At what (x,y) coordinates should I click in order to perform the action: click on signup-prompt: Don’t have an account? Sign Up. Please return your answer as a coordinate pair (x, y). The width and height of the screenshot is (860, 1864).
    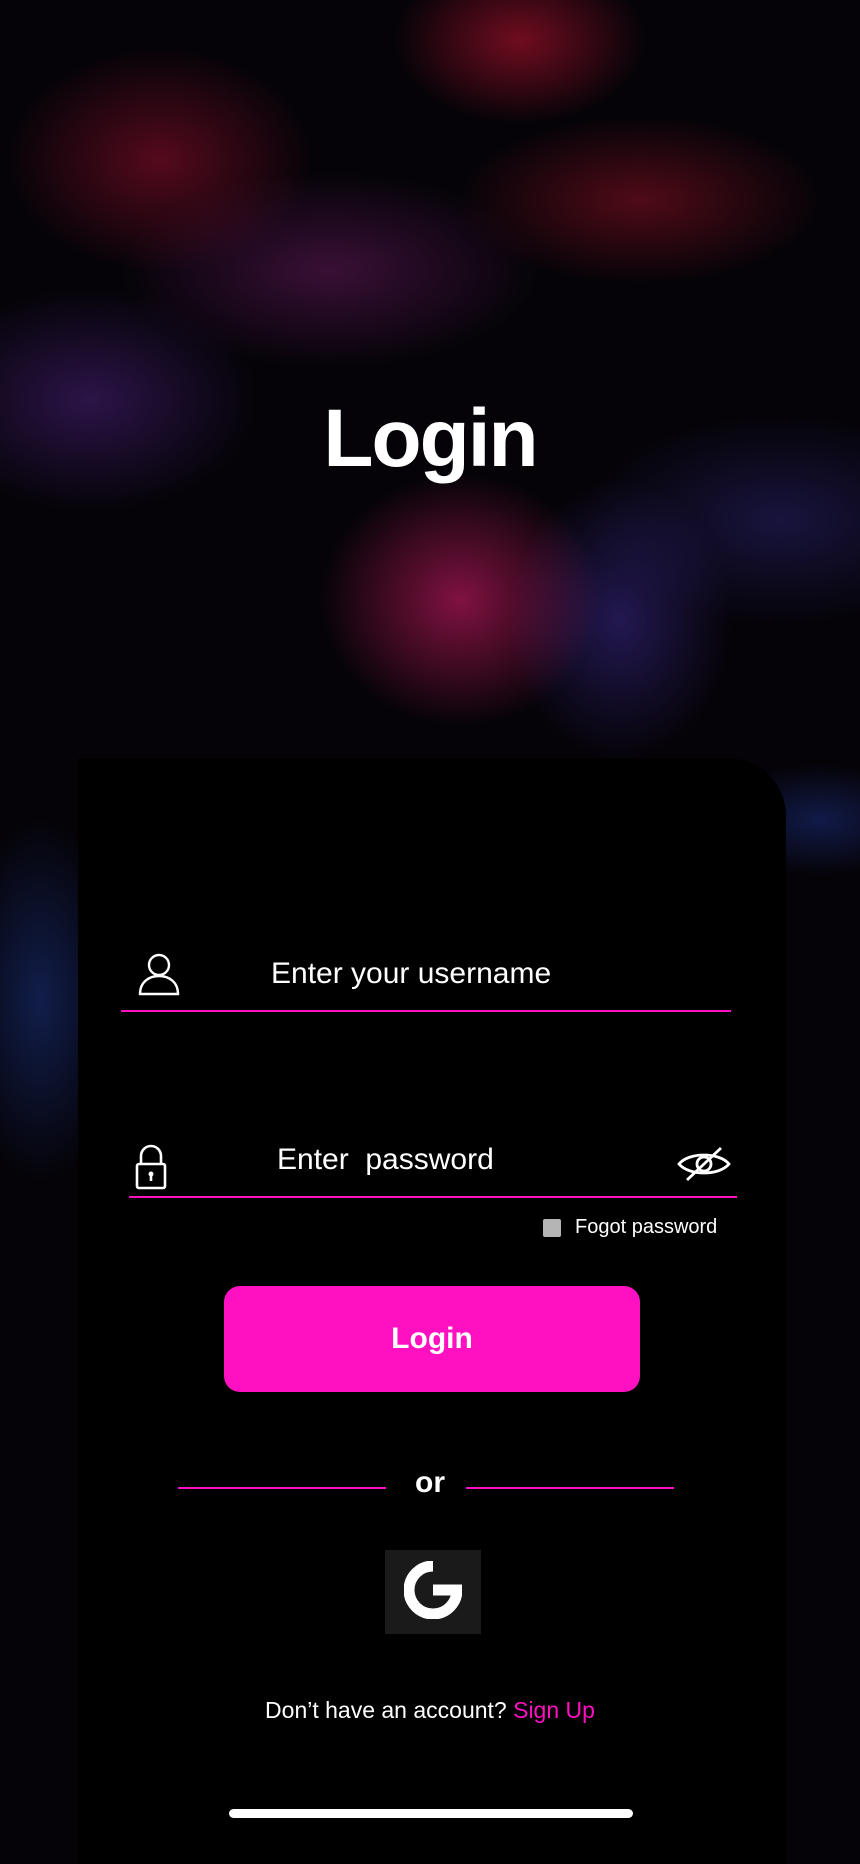
    Looking at the image, I should click on (430, 1710).